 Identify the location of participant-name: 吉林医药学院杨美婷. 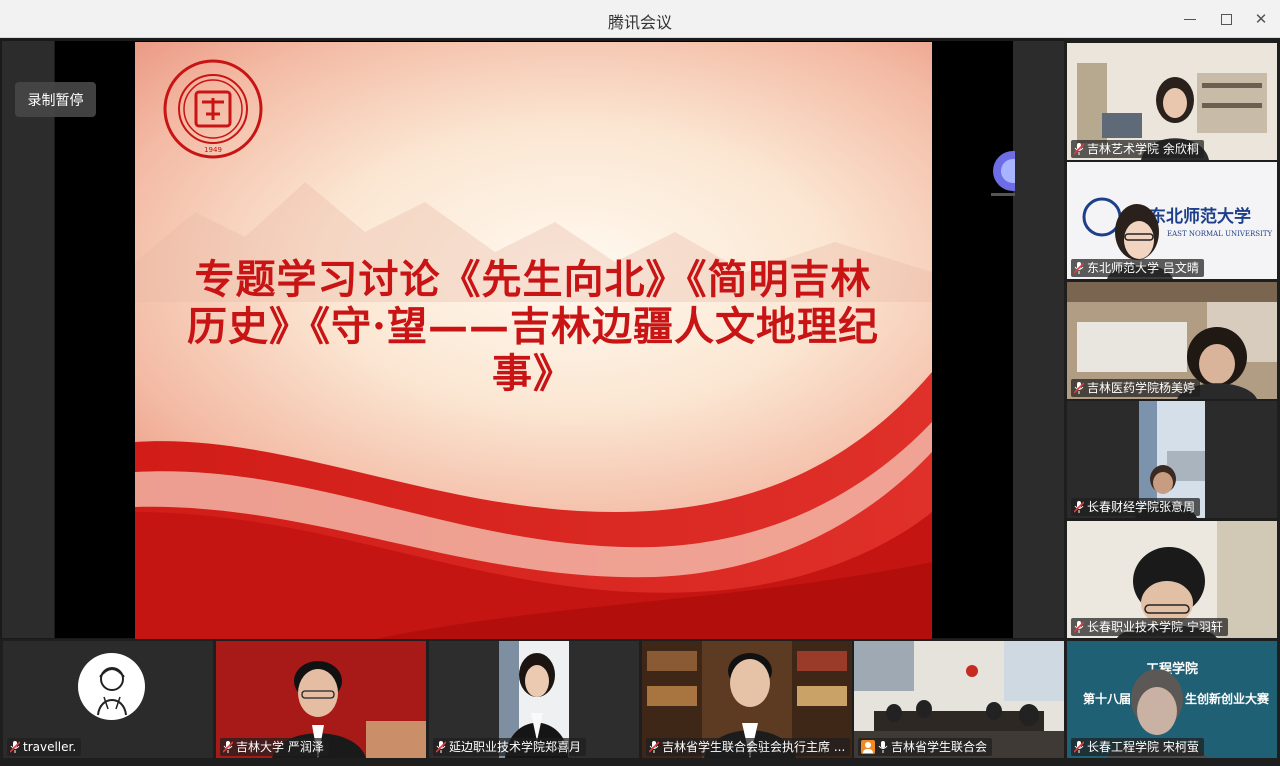
(1141, 388).